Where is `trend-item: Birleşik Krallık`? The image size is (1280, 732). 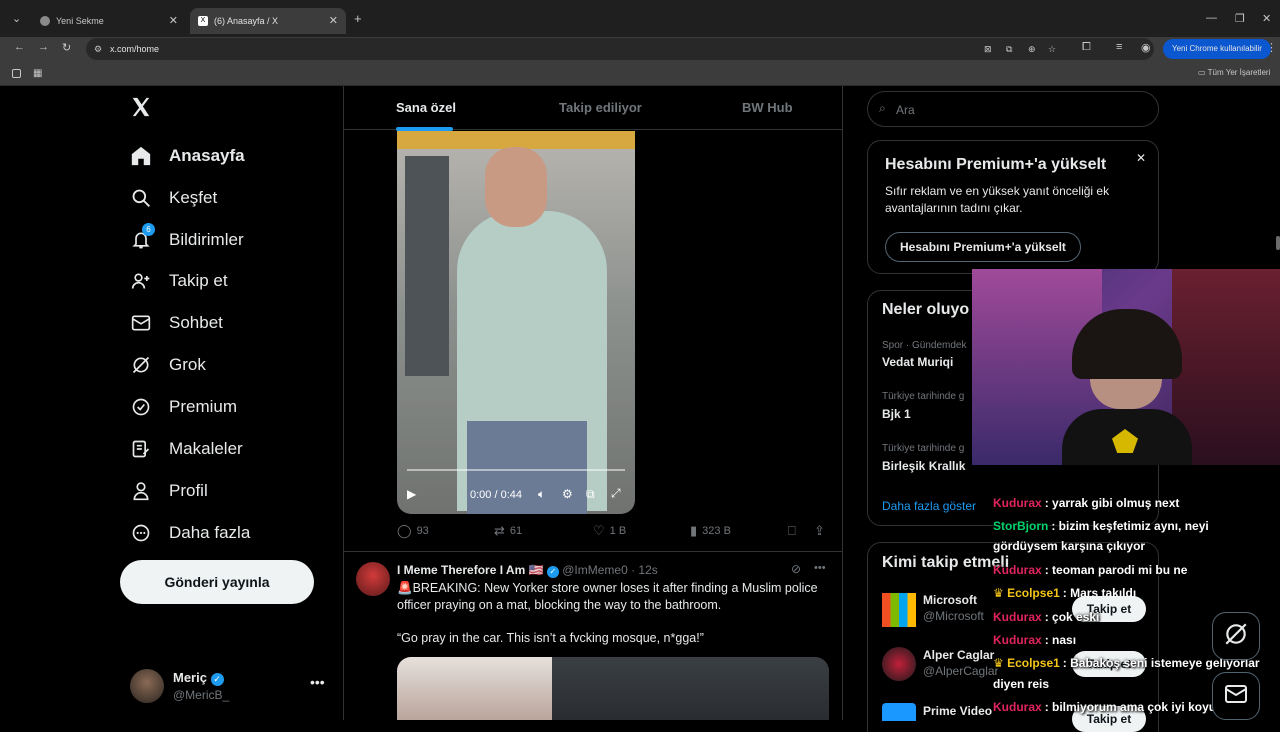
trend-item: Birleşik Krallık is located at coordinates (923, 466).